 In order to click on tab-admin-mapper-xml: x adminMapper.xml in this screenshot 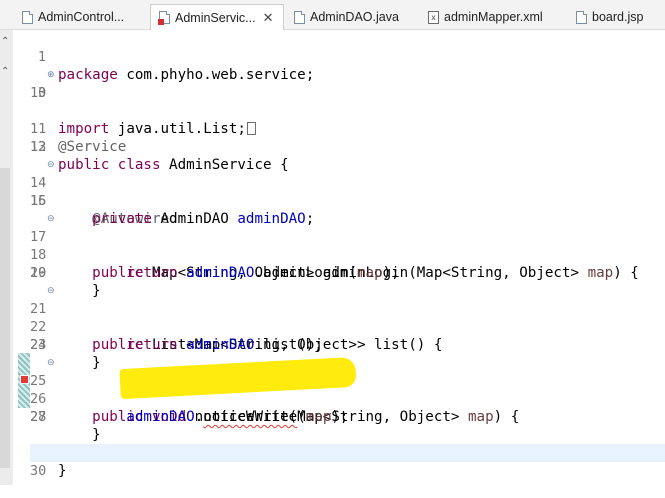, I will do `click(493, 17)`.